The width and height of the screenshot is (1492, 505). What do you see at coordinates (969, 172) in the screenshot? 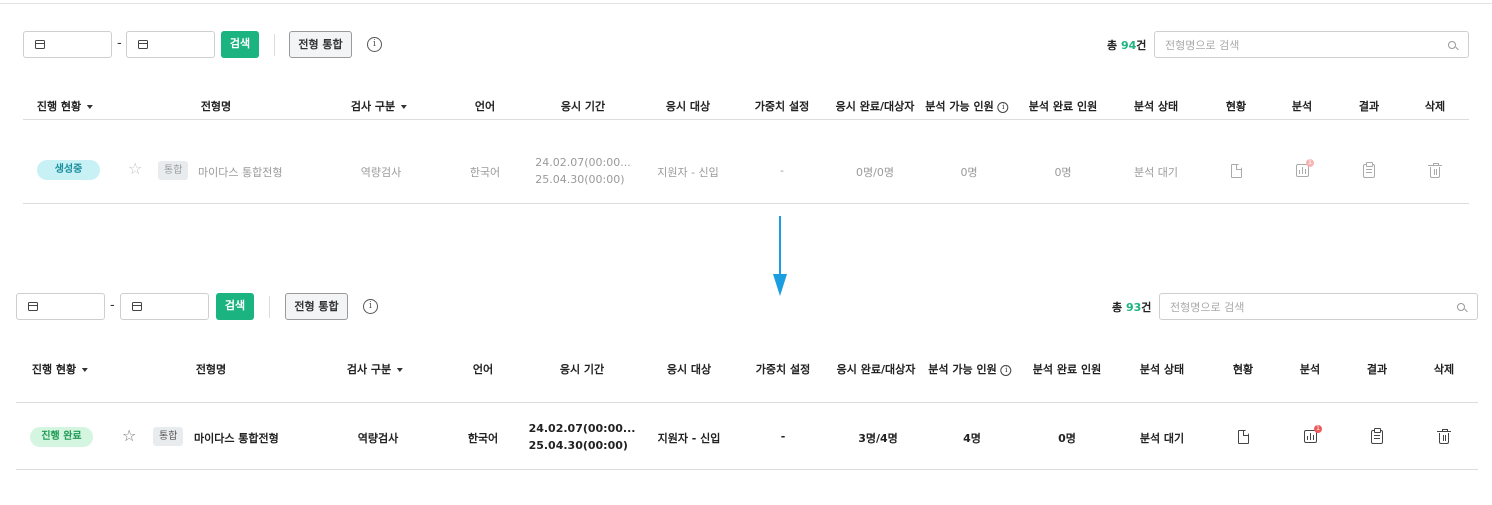
I see `analyzable-count: 0명` at bounding box center [969, 172].